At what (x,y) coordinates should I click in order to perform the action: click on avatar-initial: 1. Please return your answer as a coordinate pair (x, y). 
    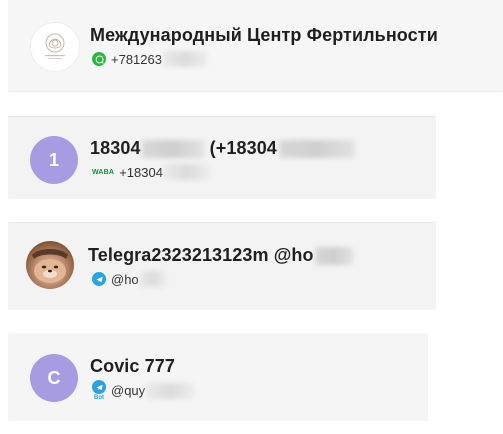
    Looking at the image, I should click on (53, 159).